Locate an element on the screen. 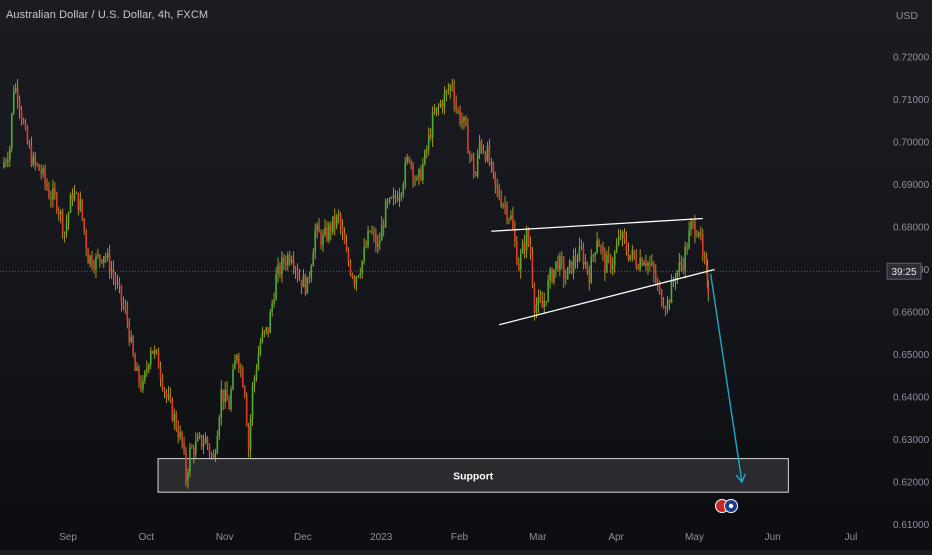  y-tick-label: 0.61000 is located at coordinates (911, 525).